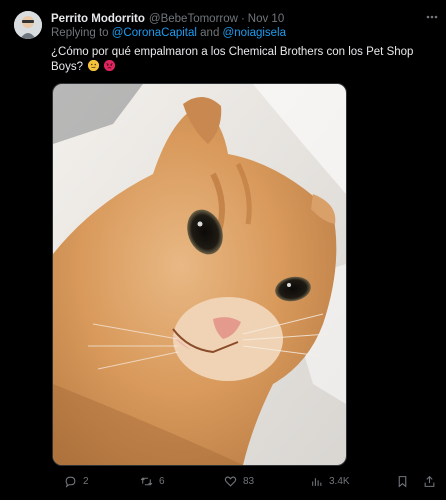  What do you see at coordinates (110, 65) in the screenshot?
I see `angry-face-icon` at bounding box center [110, 65].